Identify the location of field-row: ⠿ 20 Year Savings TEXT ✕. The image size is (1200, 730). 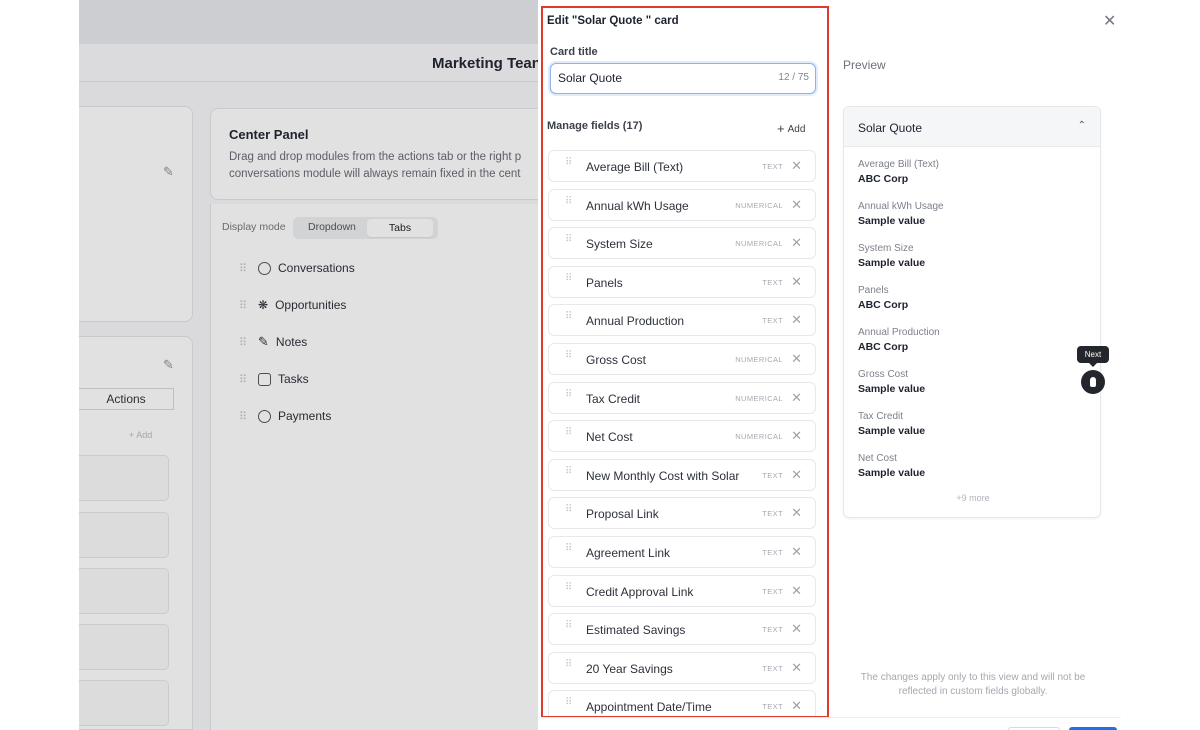
(682, 667).